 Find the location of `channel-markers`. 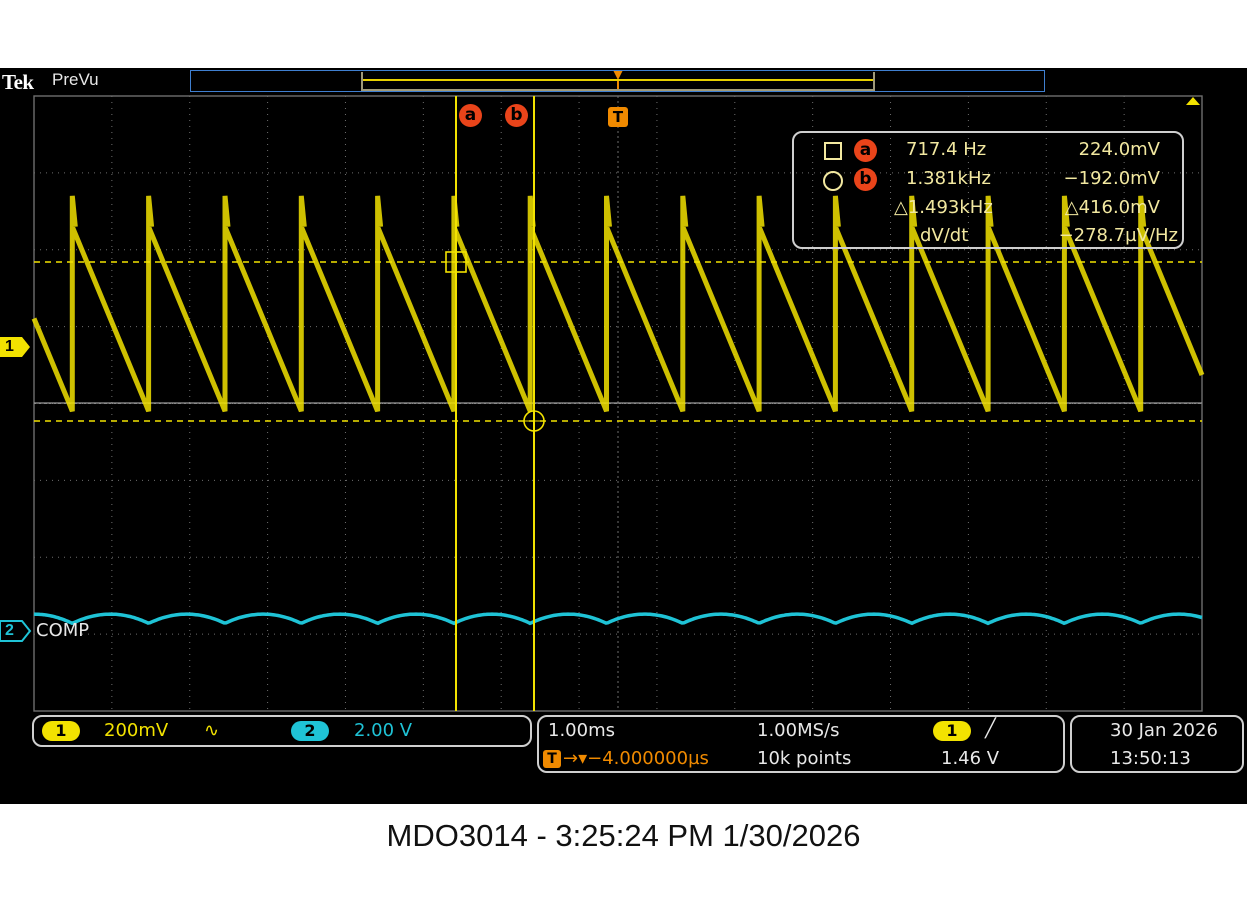

channel-markers is located at coordinates (16, 489).